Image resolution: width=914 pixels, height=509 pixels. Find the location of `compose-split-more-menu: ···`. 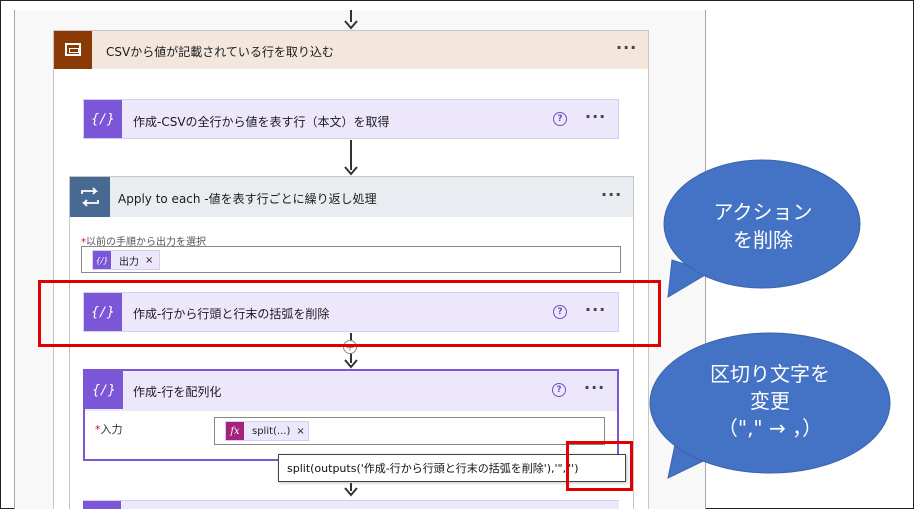

compose-split-more-menu: ··· is located at coordinates (594, 387).